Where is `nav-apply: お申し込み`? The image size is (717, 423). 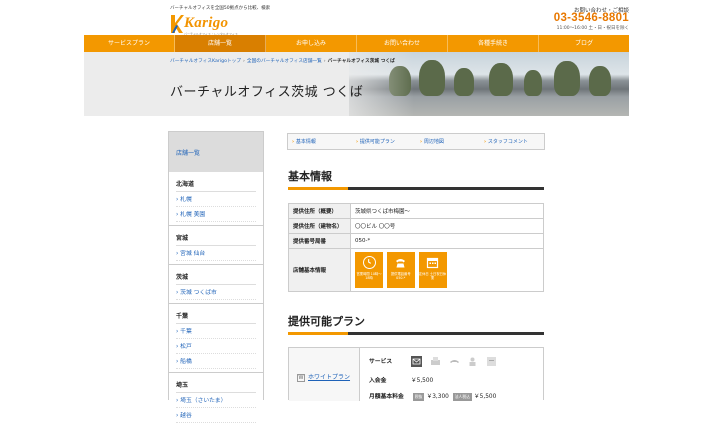
nav-apply: お申し込み is located at coordinates (311, 43).